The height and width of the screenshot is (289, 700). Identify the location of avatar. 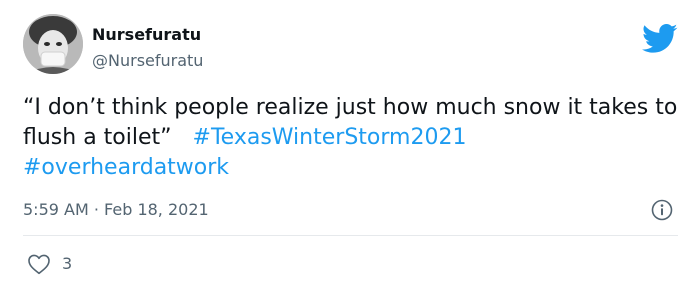
(53, 44).